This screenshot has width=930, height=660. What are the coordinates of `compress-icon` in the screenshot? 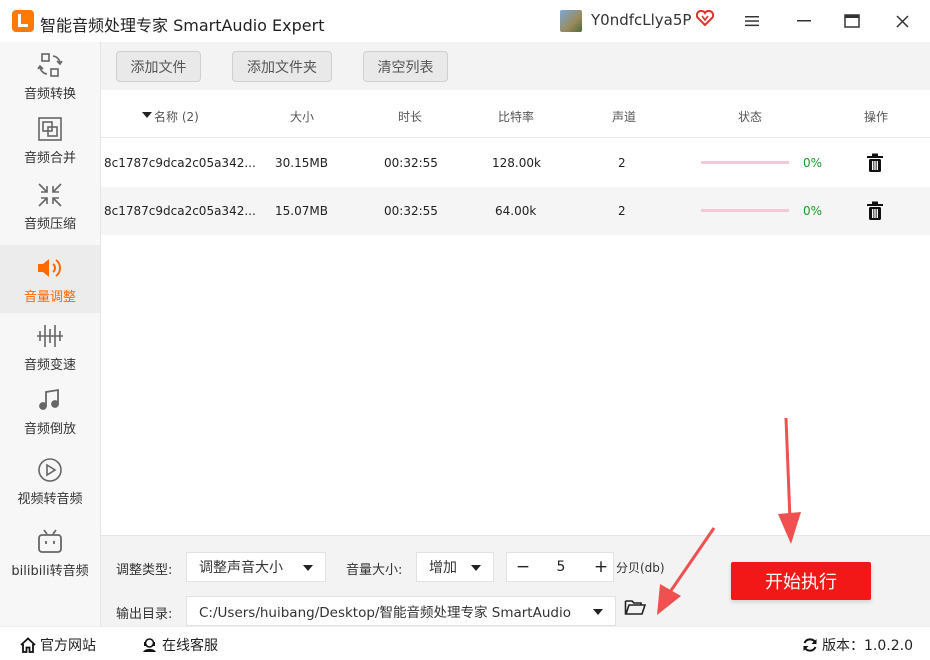 It's located at (50, 195).